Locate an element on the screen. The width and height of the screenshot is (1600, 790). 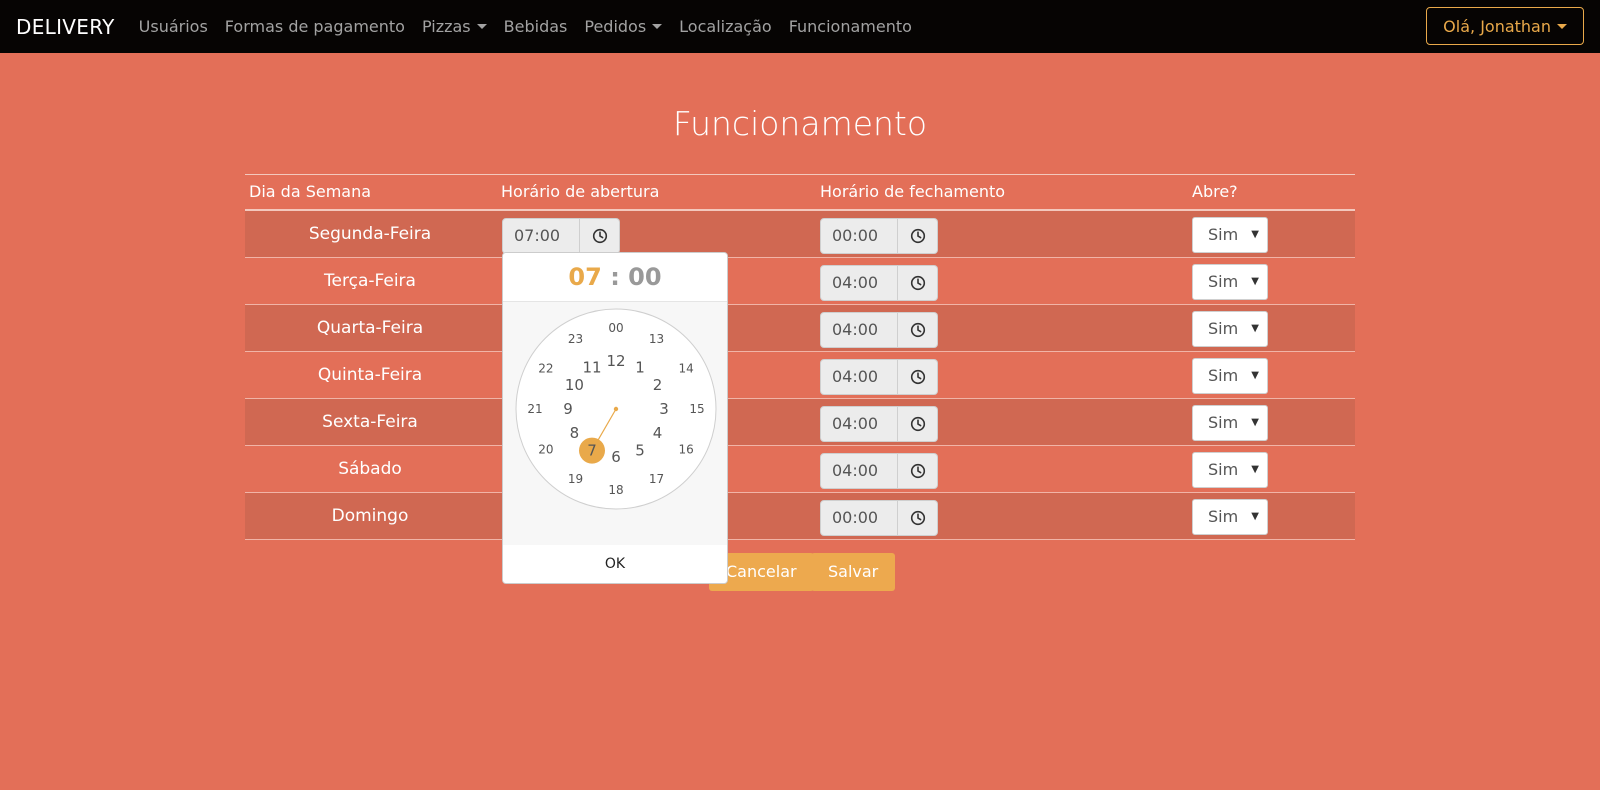
day-name: Sexta-Feira is located at coordinates (370, 422).